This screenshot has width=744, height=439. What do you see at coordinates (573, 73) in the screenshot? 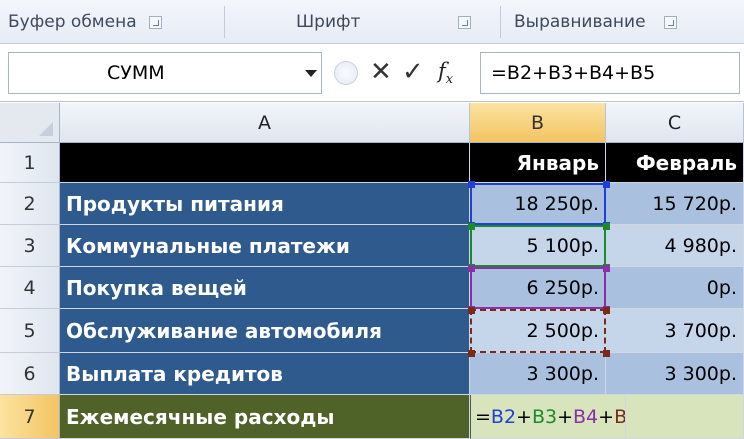
I see `formula-text: =B2+B3+B4+B5` at bounding box center [573, 73].